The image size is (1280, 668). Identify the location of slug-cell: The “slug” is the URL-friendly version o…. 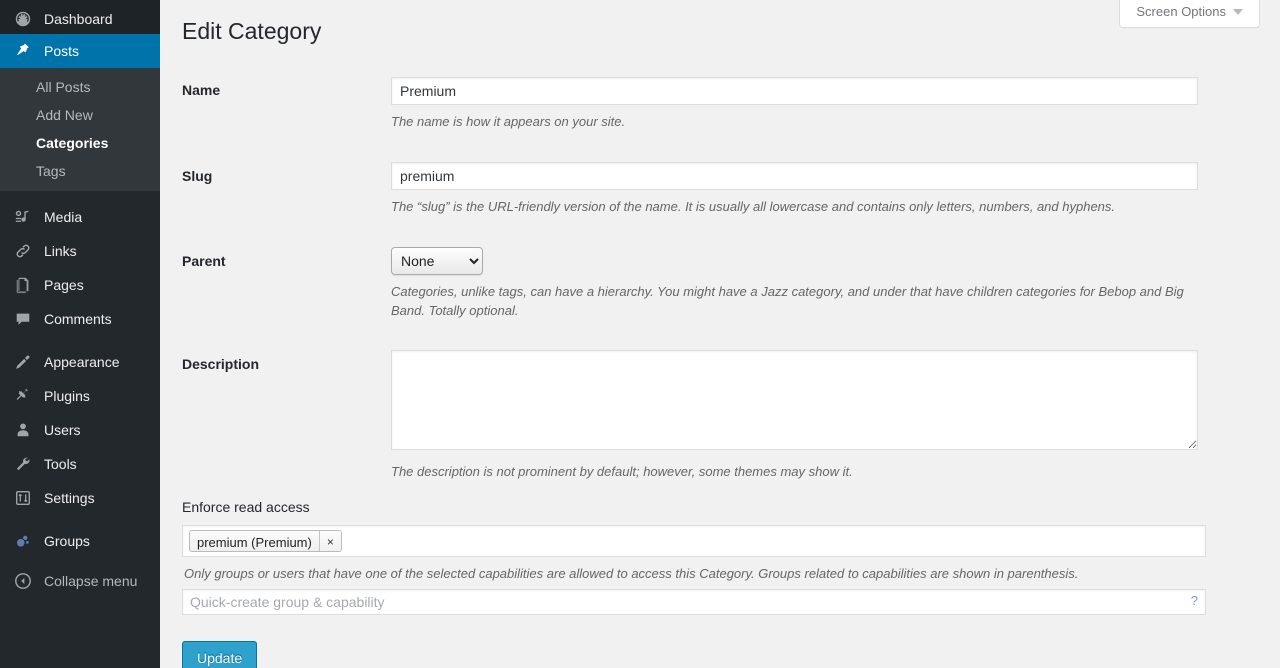
(794, 189).